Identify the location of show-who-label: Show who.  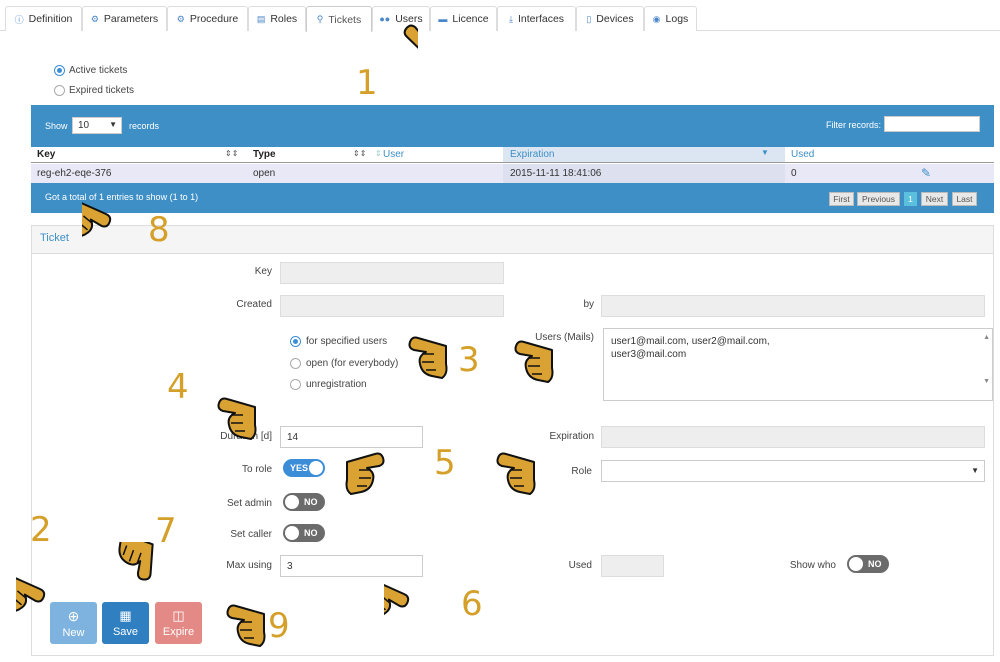
(812, 565).